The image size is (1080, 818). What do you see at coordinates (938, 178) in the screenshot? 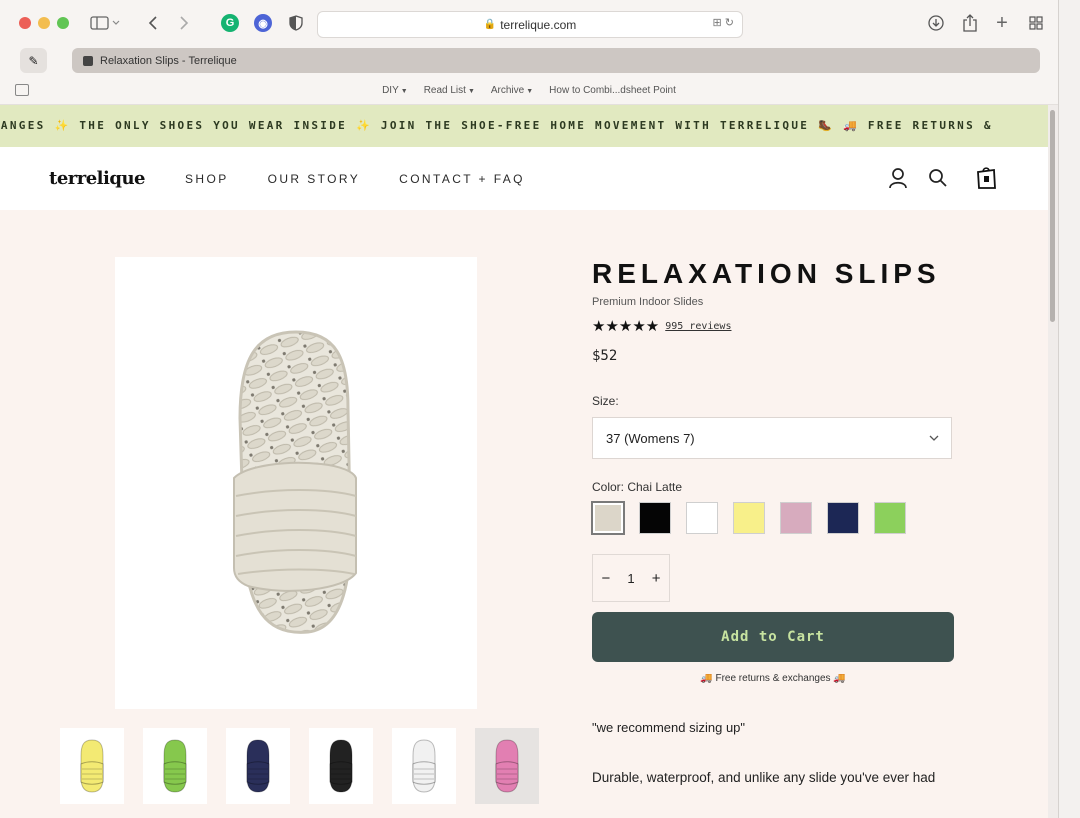
I see `search-icon` at bounding box center [938, 178].